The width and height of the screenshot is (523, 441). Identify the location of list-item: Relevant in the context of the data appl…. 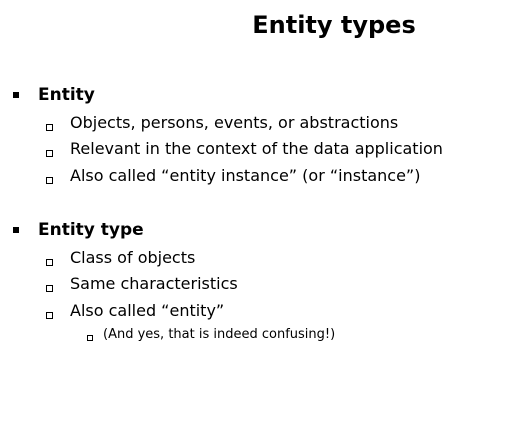
(256, 148).